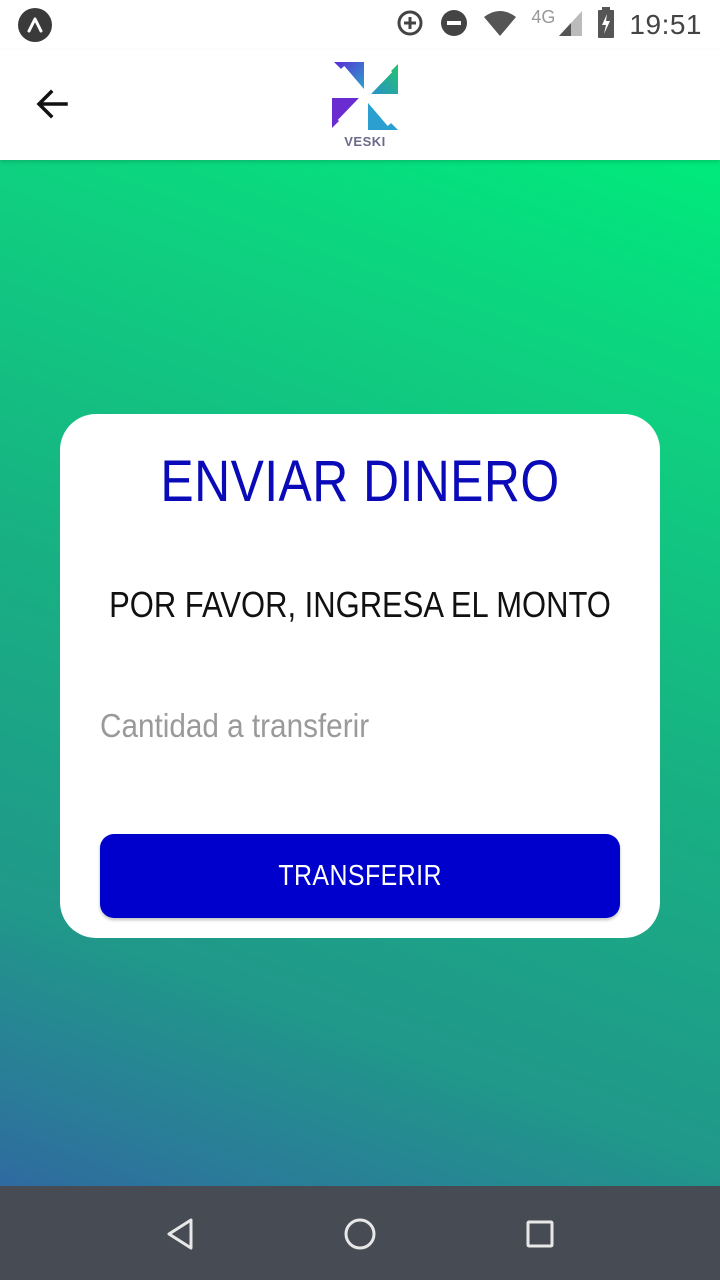  I want to click on cell-signal-icon, so click(570, 25).